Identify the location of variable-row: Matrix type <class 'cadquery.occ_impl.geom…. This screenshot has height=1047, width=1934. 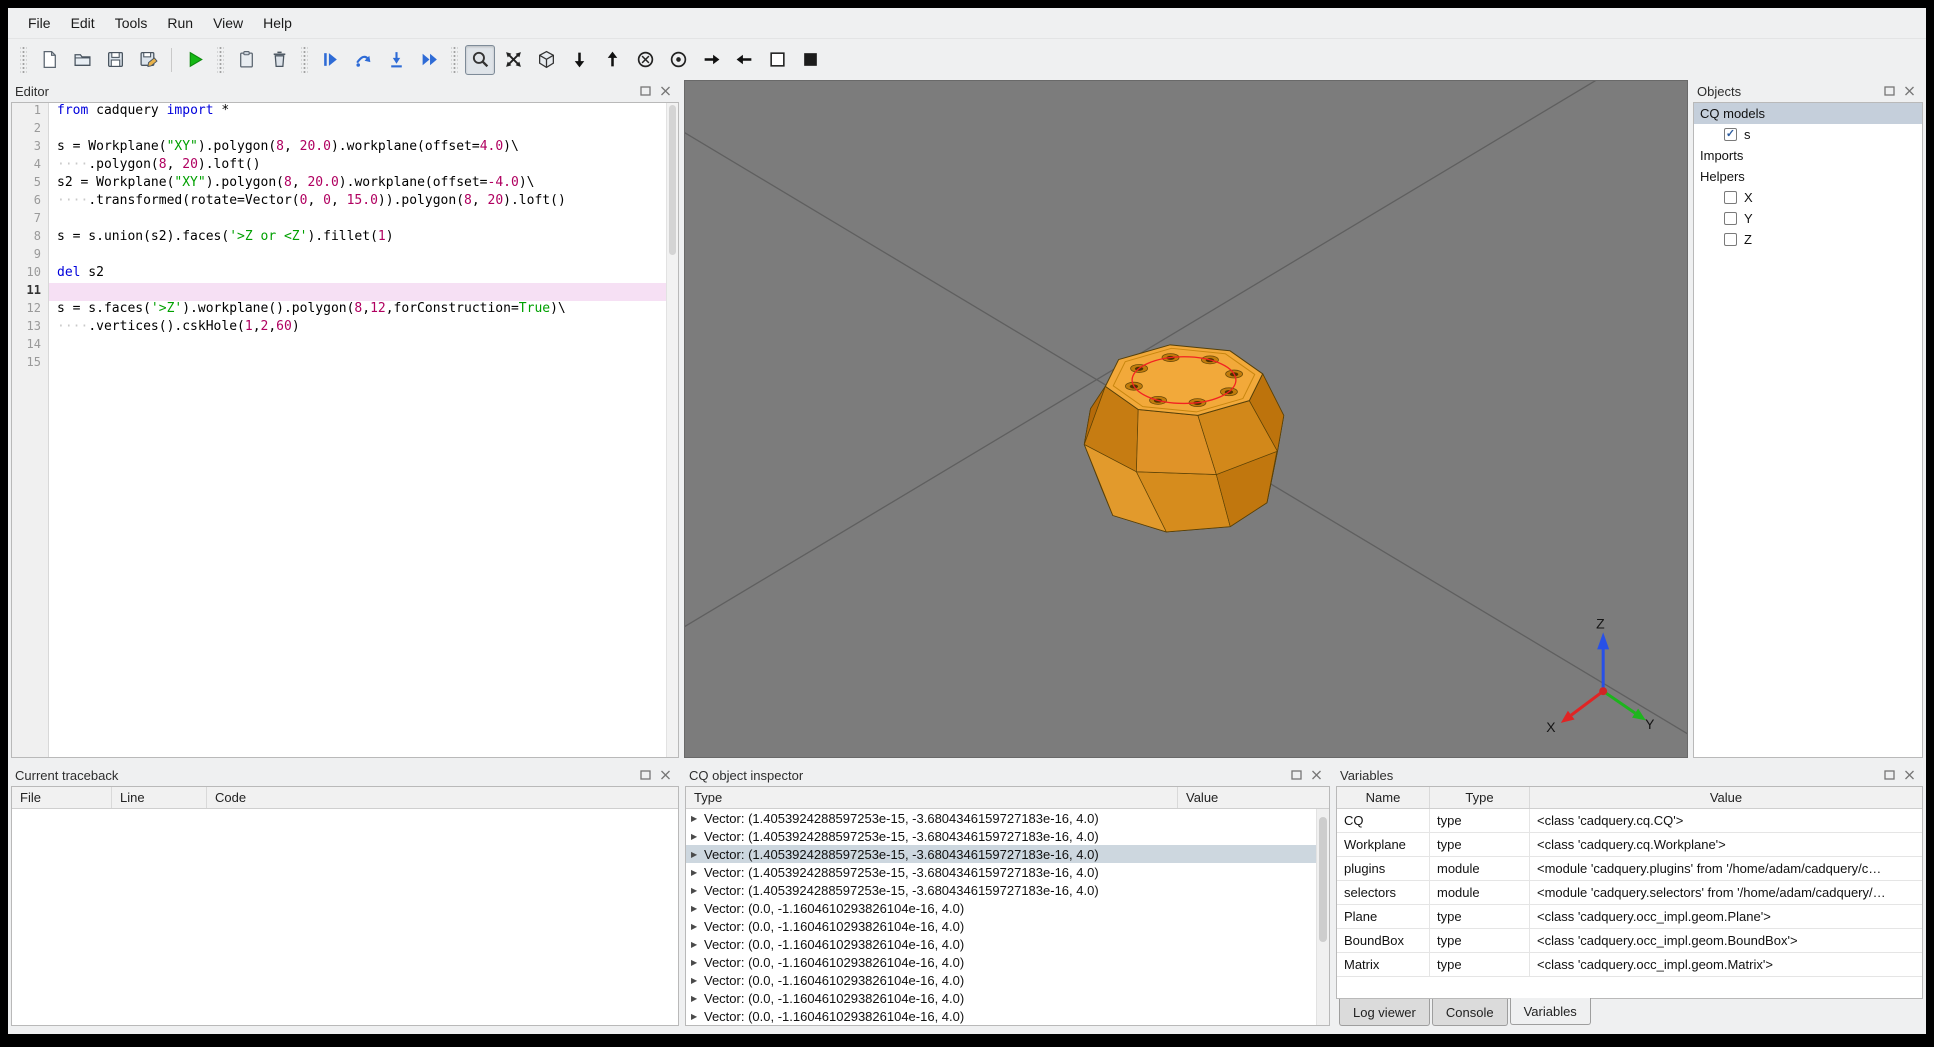
(1629, 965).